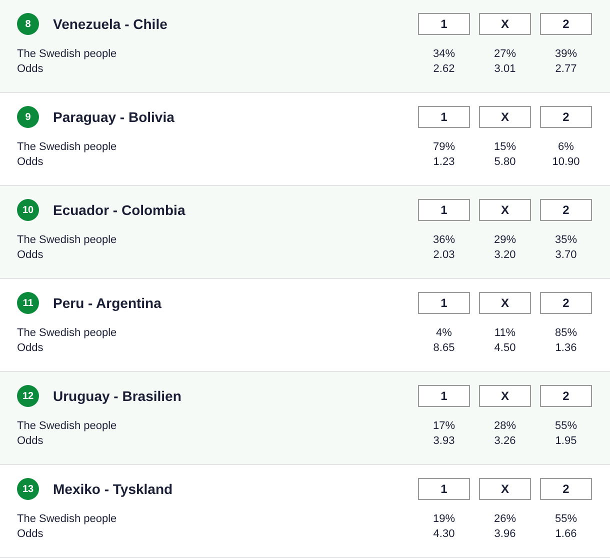 This screenshot has width=610, height=558. I want to click on people-percentage-value: 36%, so click(444, 240).